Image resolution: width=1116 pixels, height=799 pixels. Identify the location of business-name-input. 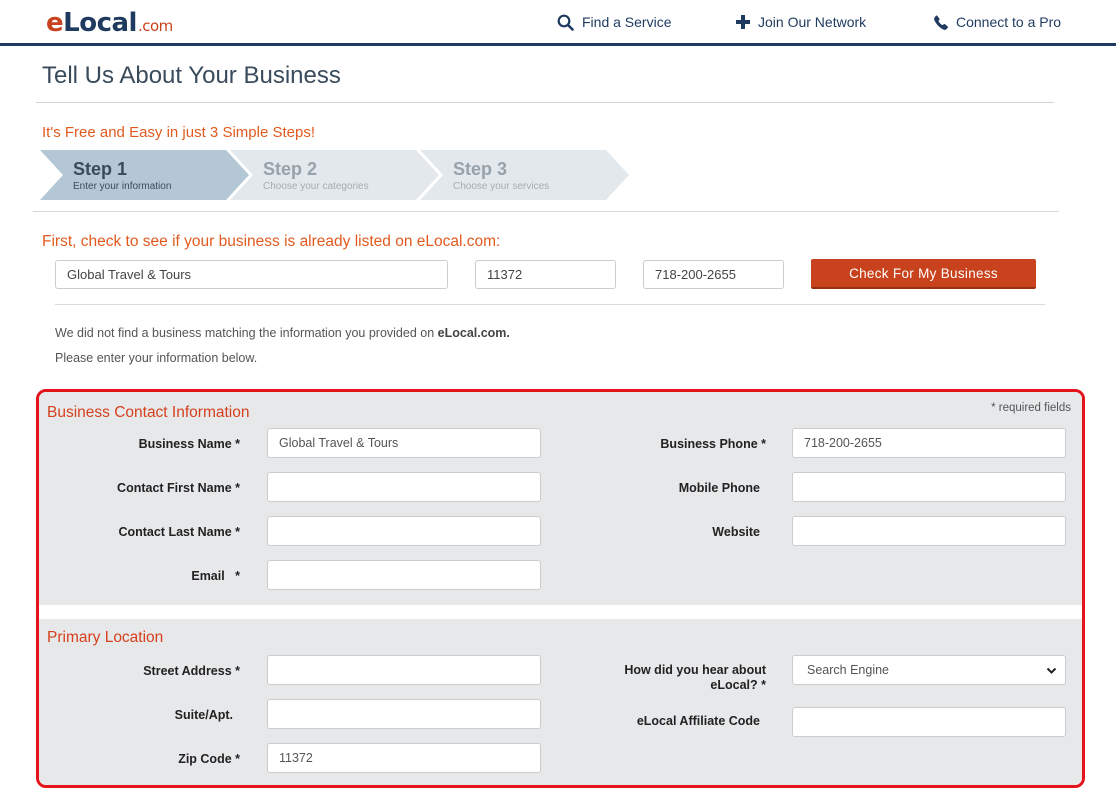
(404, 443).